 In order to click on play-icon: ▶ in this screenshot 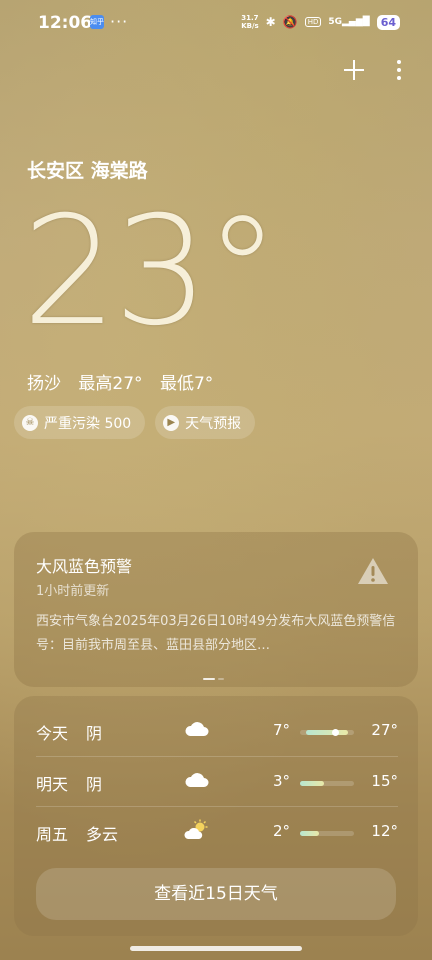, I will do `click(171, 422)`.